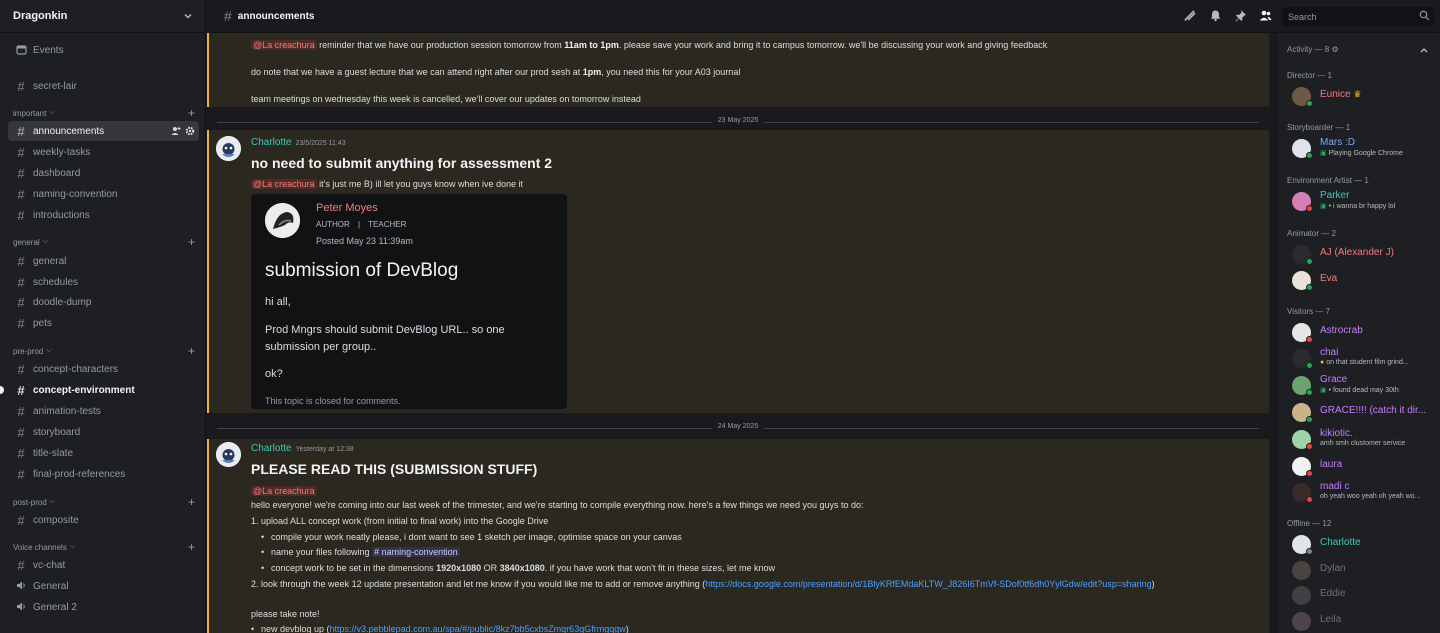  What do you see at coordinates (103, 194) in the screenshot?
I see `channel-naming-convention: # naming-convention` at bounding box center [103, 194].